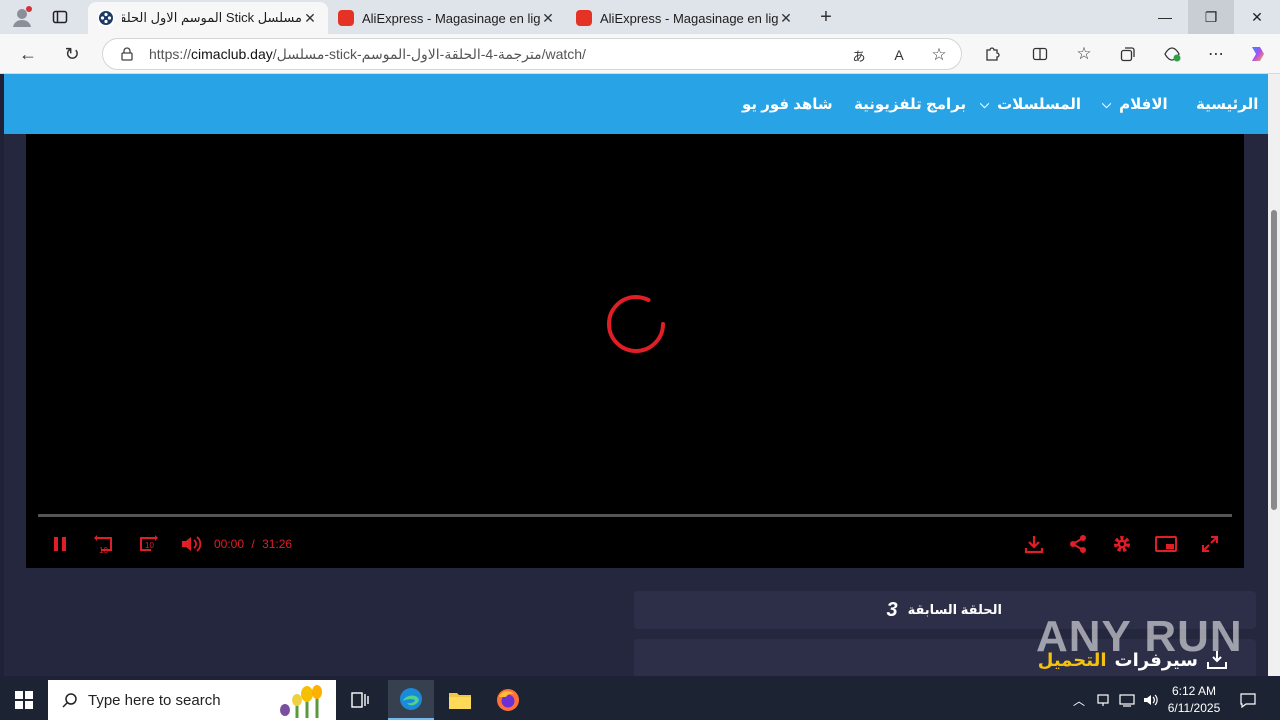  Describe the element at coordinates (1103, 700) in the screenshot. I see `network-drive-icon` at that location.